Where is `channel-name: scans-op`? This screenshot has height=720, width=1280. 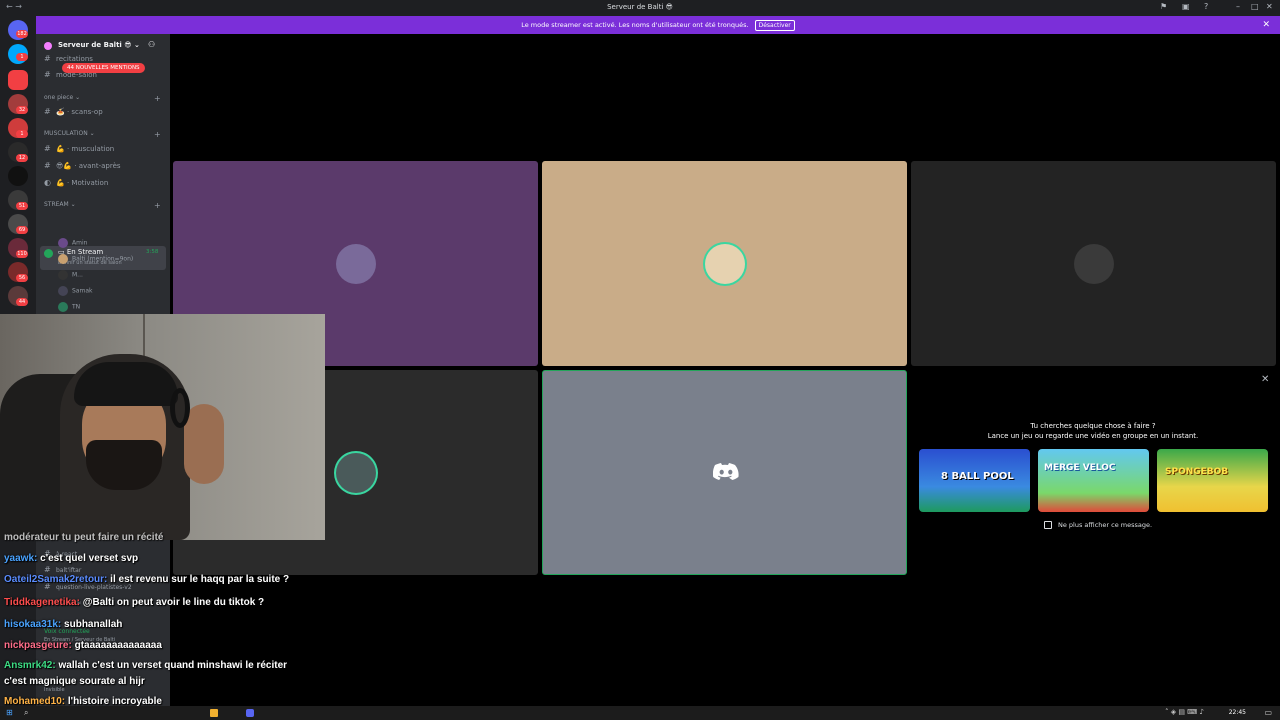
channel-name: scans-op is located at coordinates (87, 112).